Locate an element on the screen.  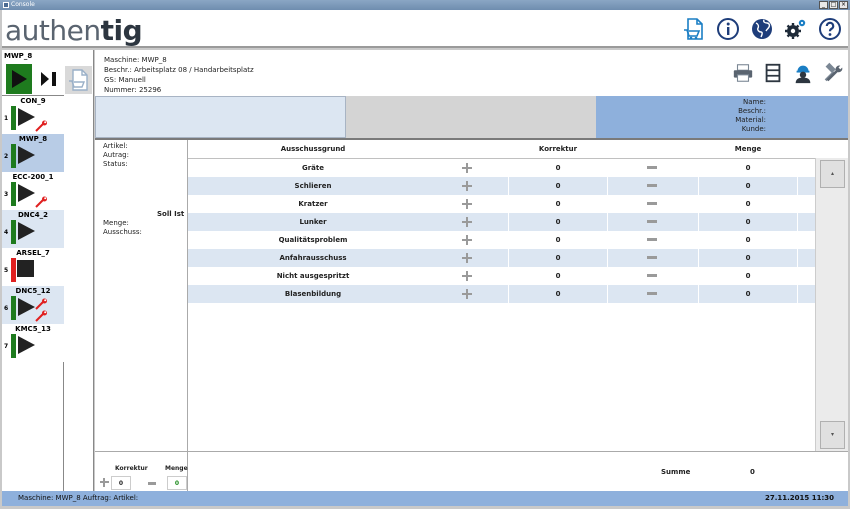
header-korrektur: Korrektur is located at coordinates (558, 149).